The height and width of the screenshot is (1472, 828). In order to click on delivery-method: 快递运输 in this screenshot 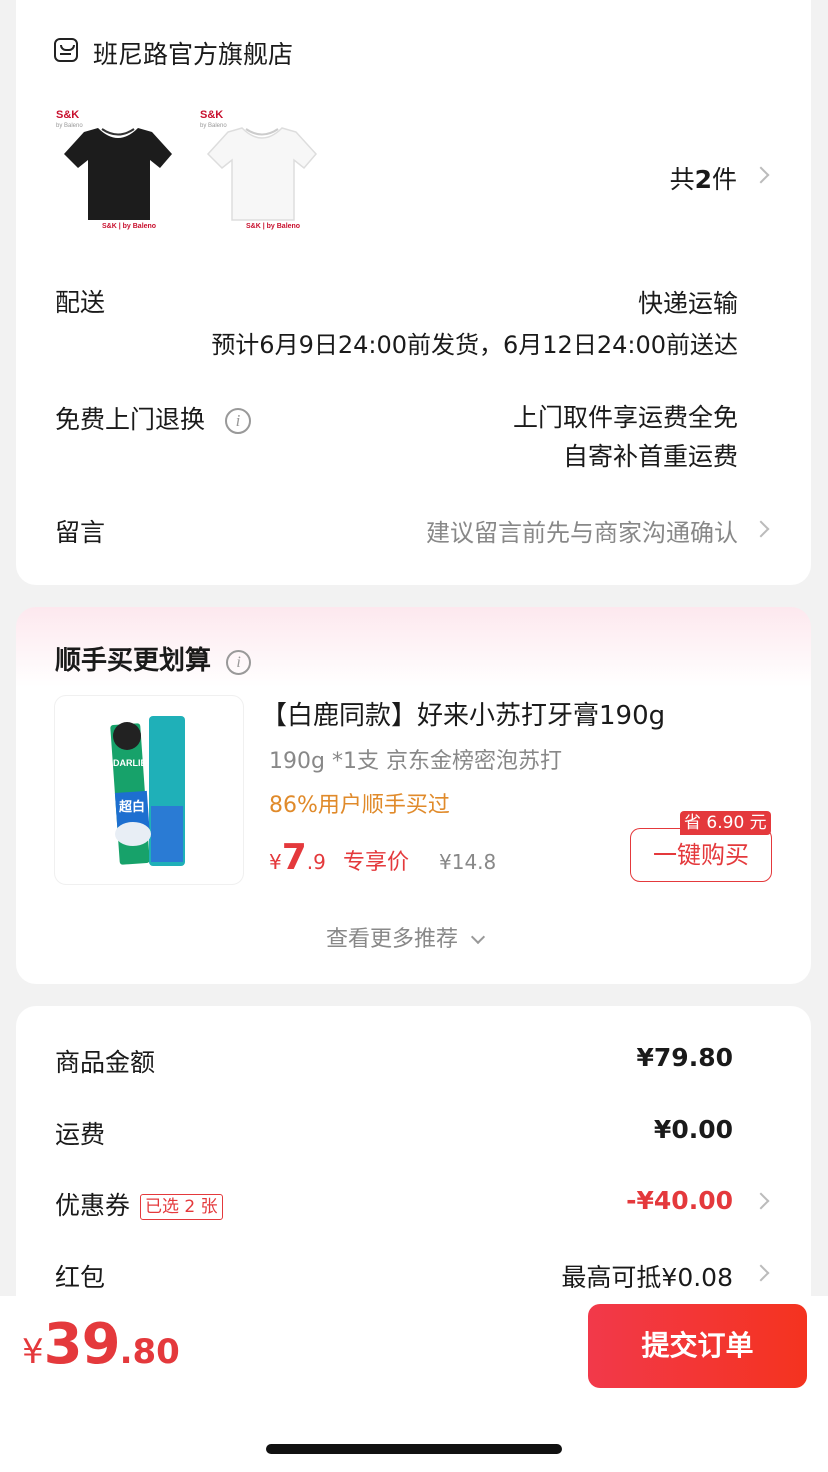, I will do `click(687, 303)`.